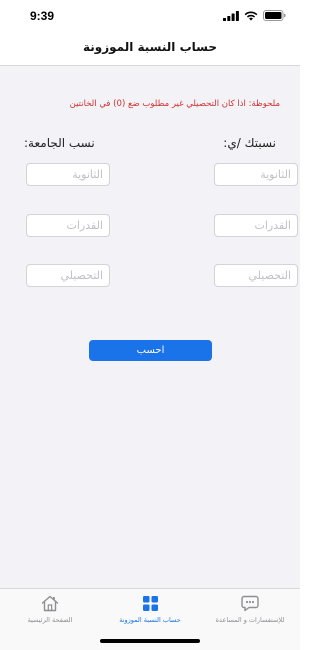 This screenshot has width=320, height=650. What do you see at coordinates (50, 603) in the screenshot?
I see `home-icon` at bounding box center [50, 603].